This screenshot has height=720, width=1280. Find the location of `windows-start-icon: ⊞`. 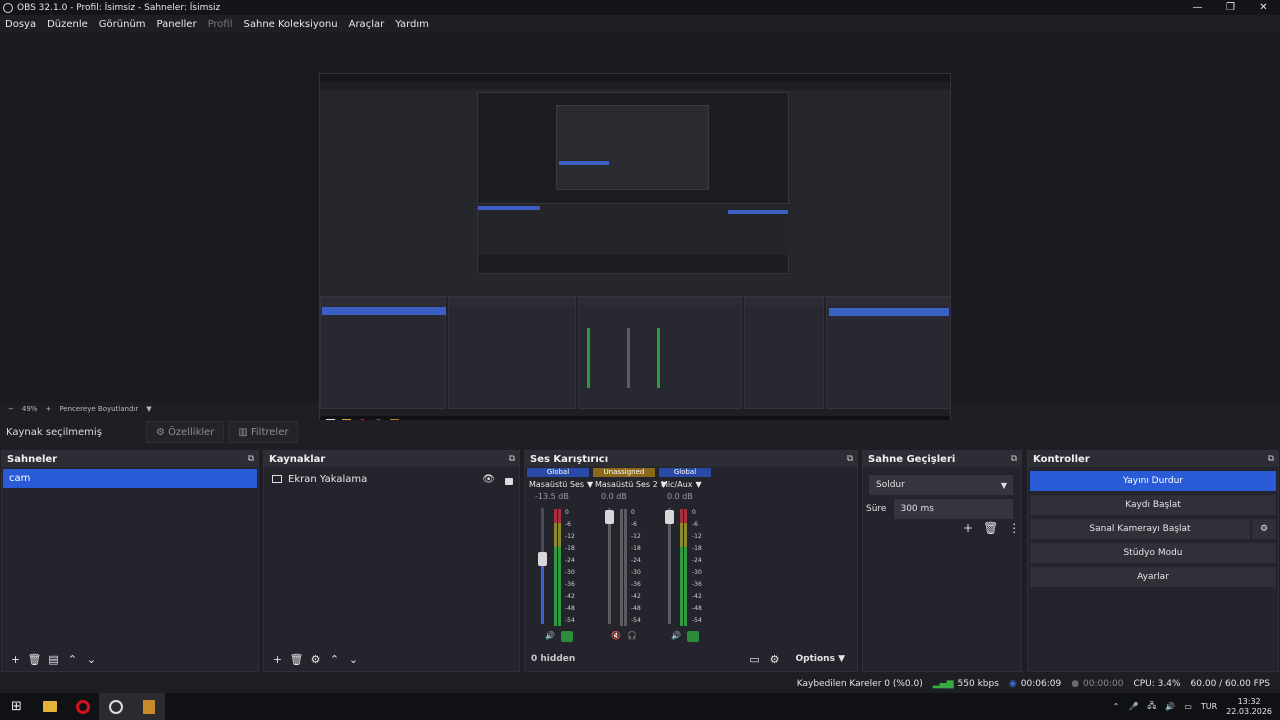

windows-start-icon: ⊞ is located at coordinates (16, 706).